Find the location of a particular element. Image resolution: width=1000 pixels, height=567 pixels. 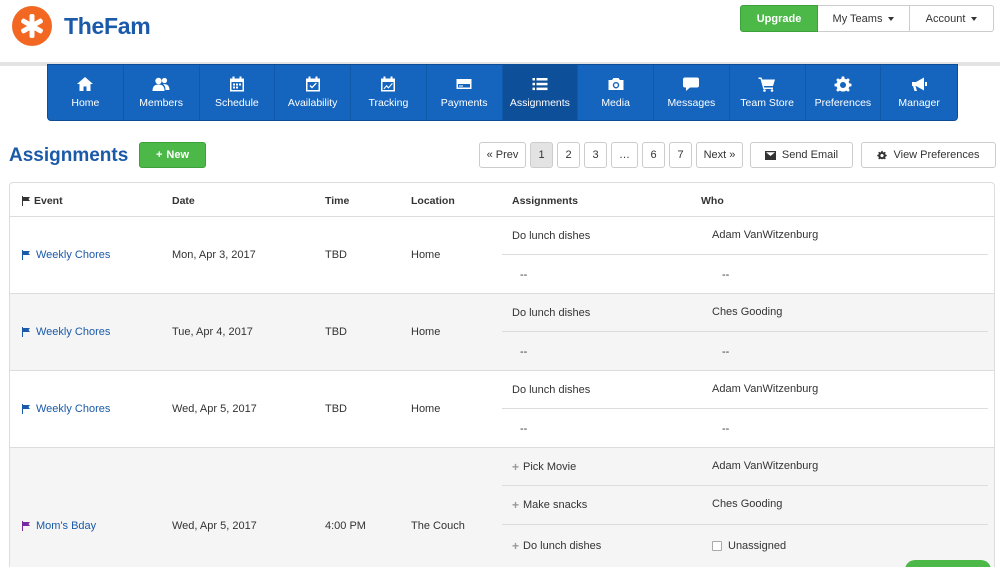

gear-icon is located at coordinates (843, 84).